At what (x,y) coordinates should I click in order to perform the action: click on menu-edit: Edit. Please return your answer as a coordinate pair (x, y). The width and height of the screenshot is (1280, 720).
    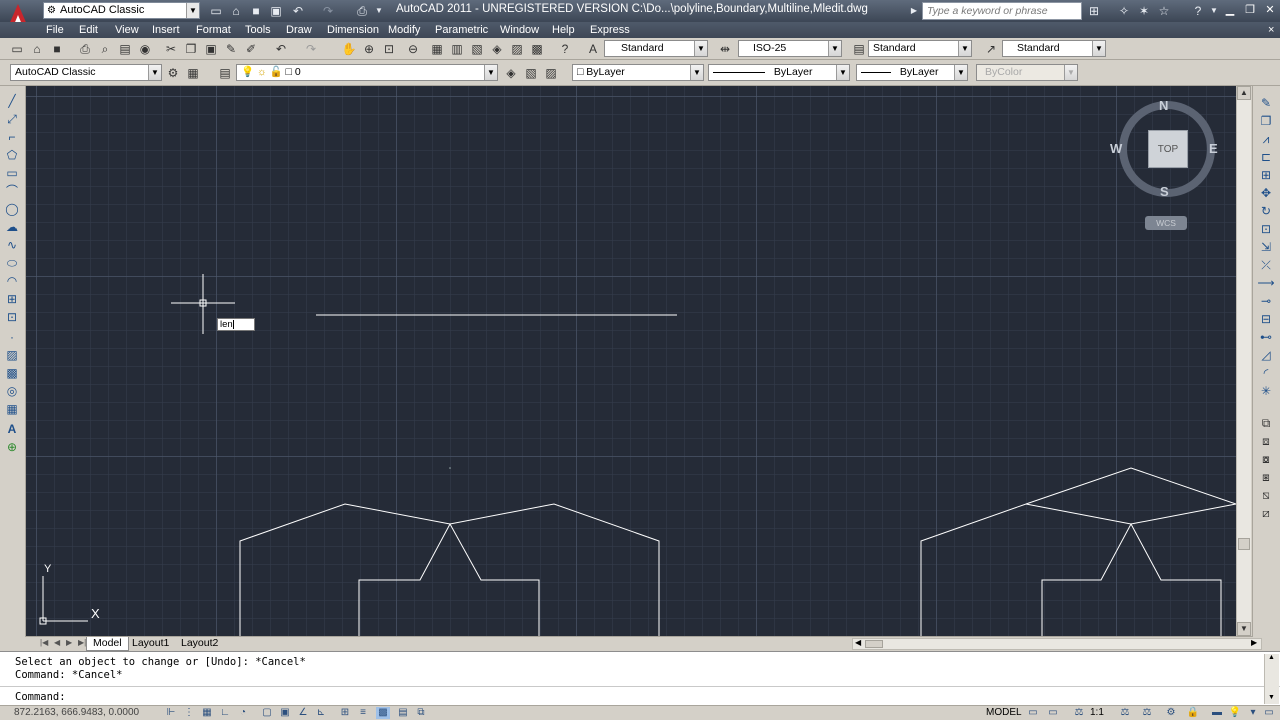
    Looking at the image, I should click on (88, 30).